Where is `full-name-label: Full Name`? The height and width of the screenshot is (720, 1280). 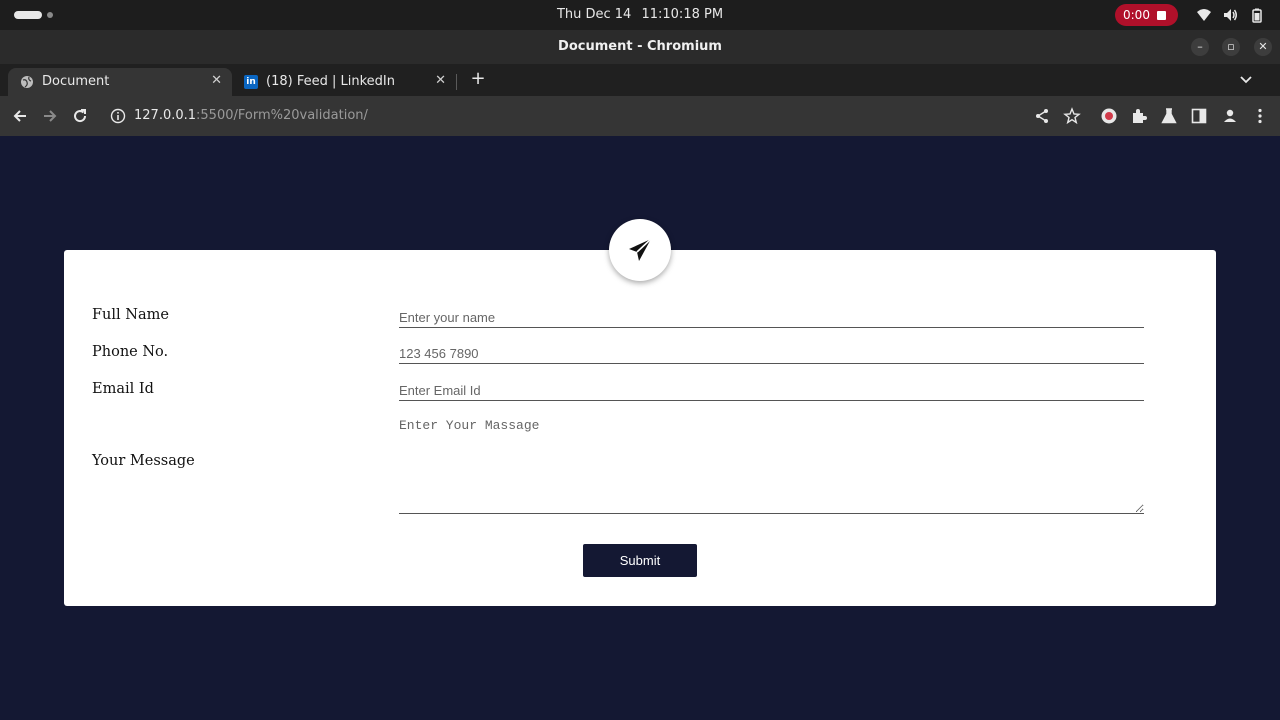 full-name-label: Full Name is located at coordinates (130, 315).